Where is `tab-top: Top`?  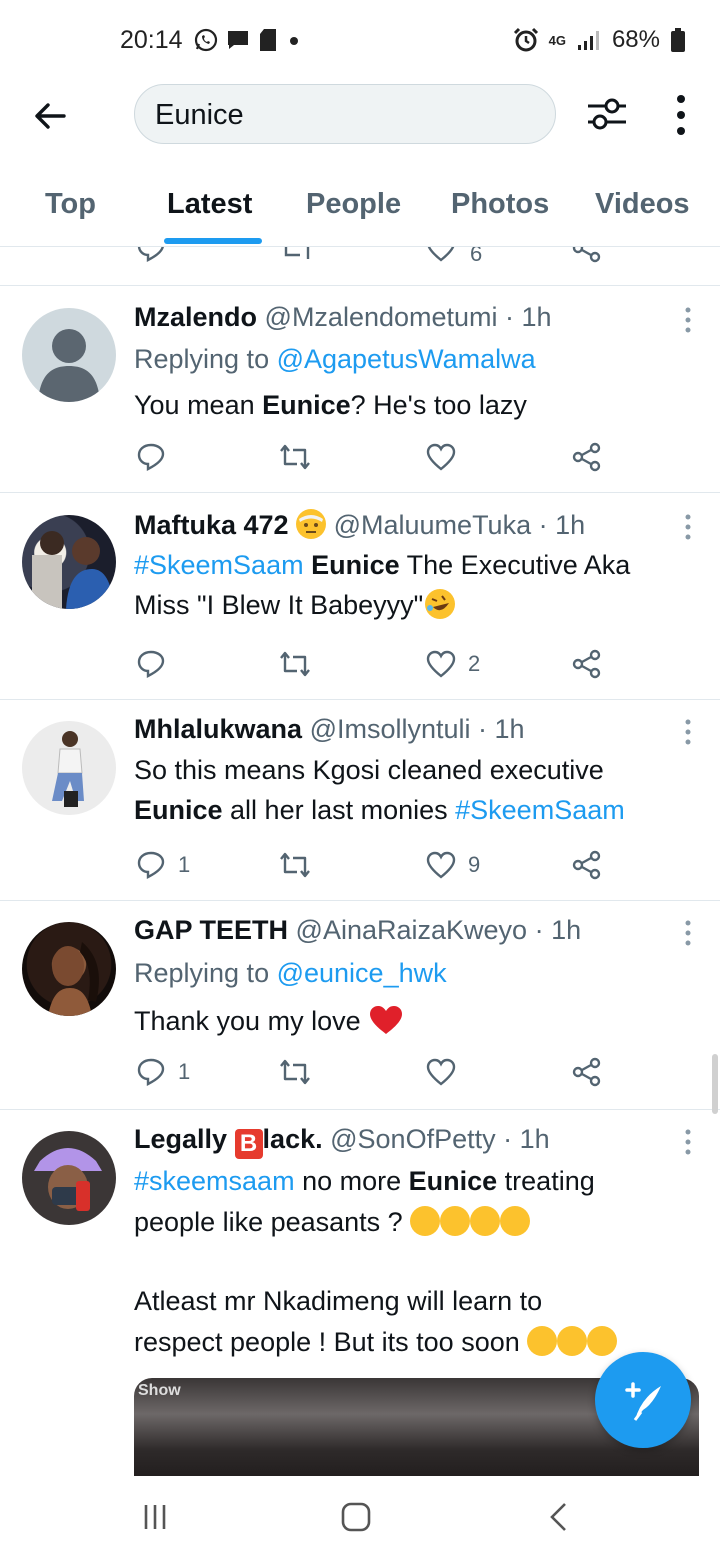
tab-top: Top is located at coordinates (70, 204).